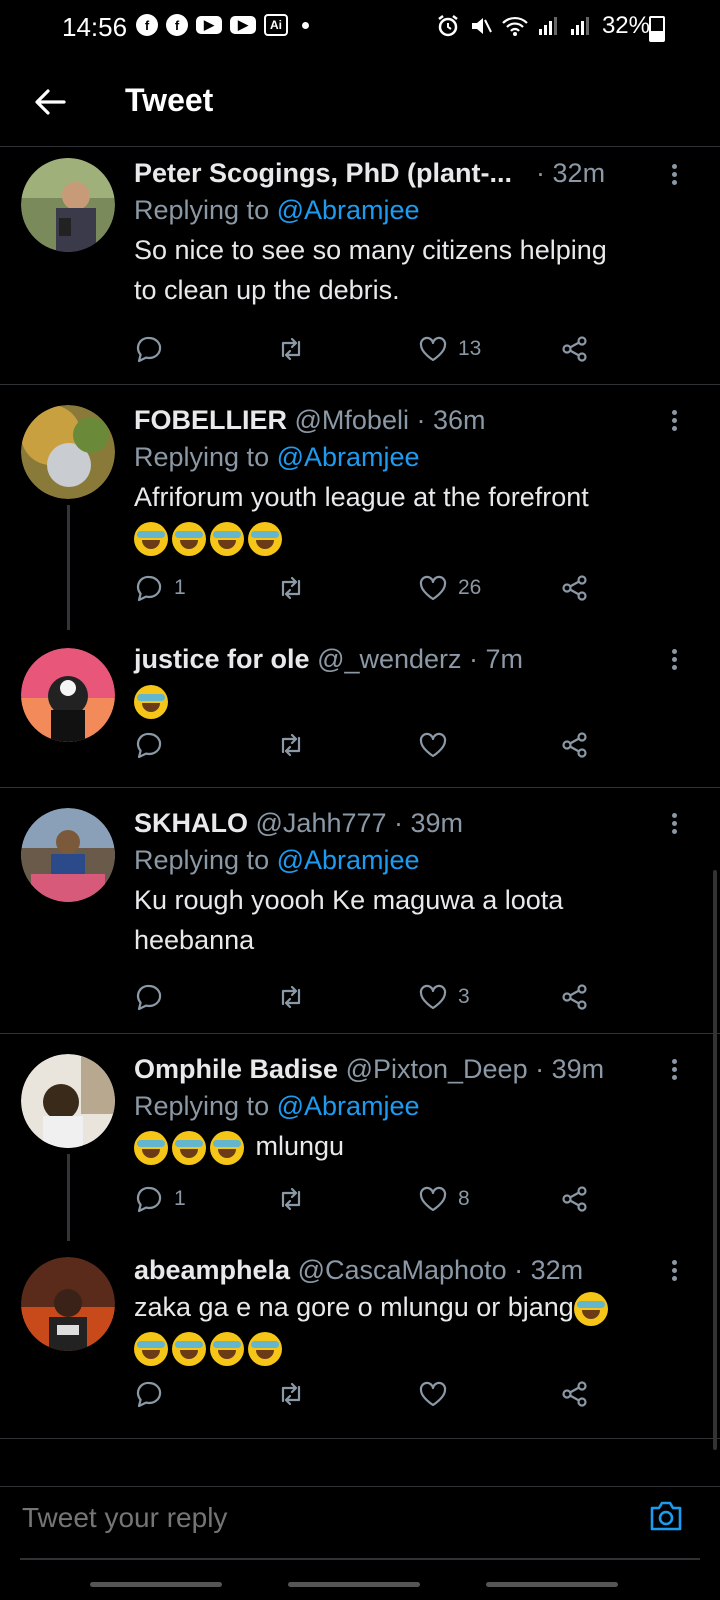 Image resolution: width=720 pixels, height=1600 pixels. I want to click on author-name: justice for ole, so click(222, 659).